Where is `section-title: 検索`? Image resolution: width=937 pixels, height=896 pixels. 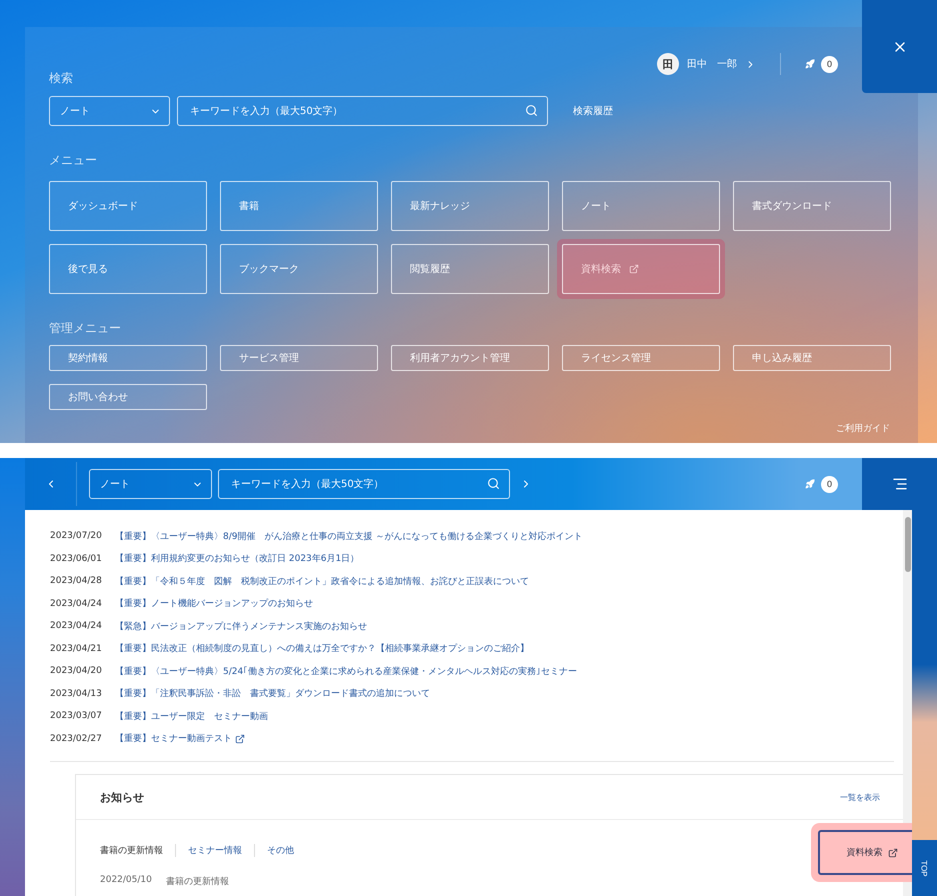
section-title: 検索 is located at coordinates (61, 78).